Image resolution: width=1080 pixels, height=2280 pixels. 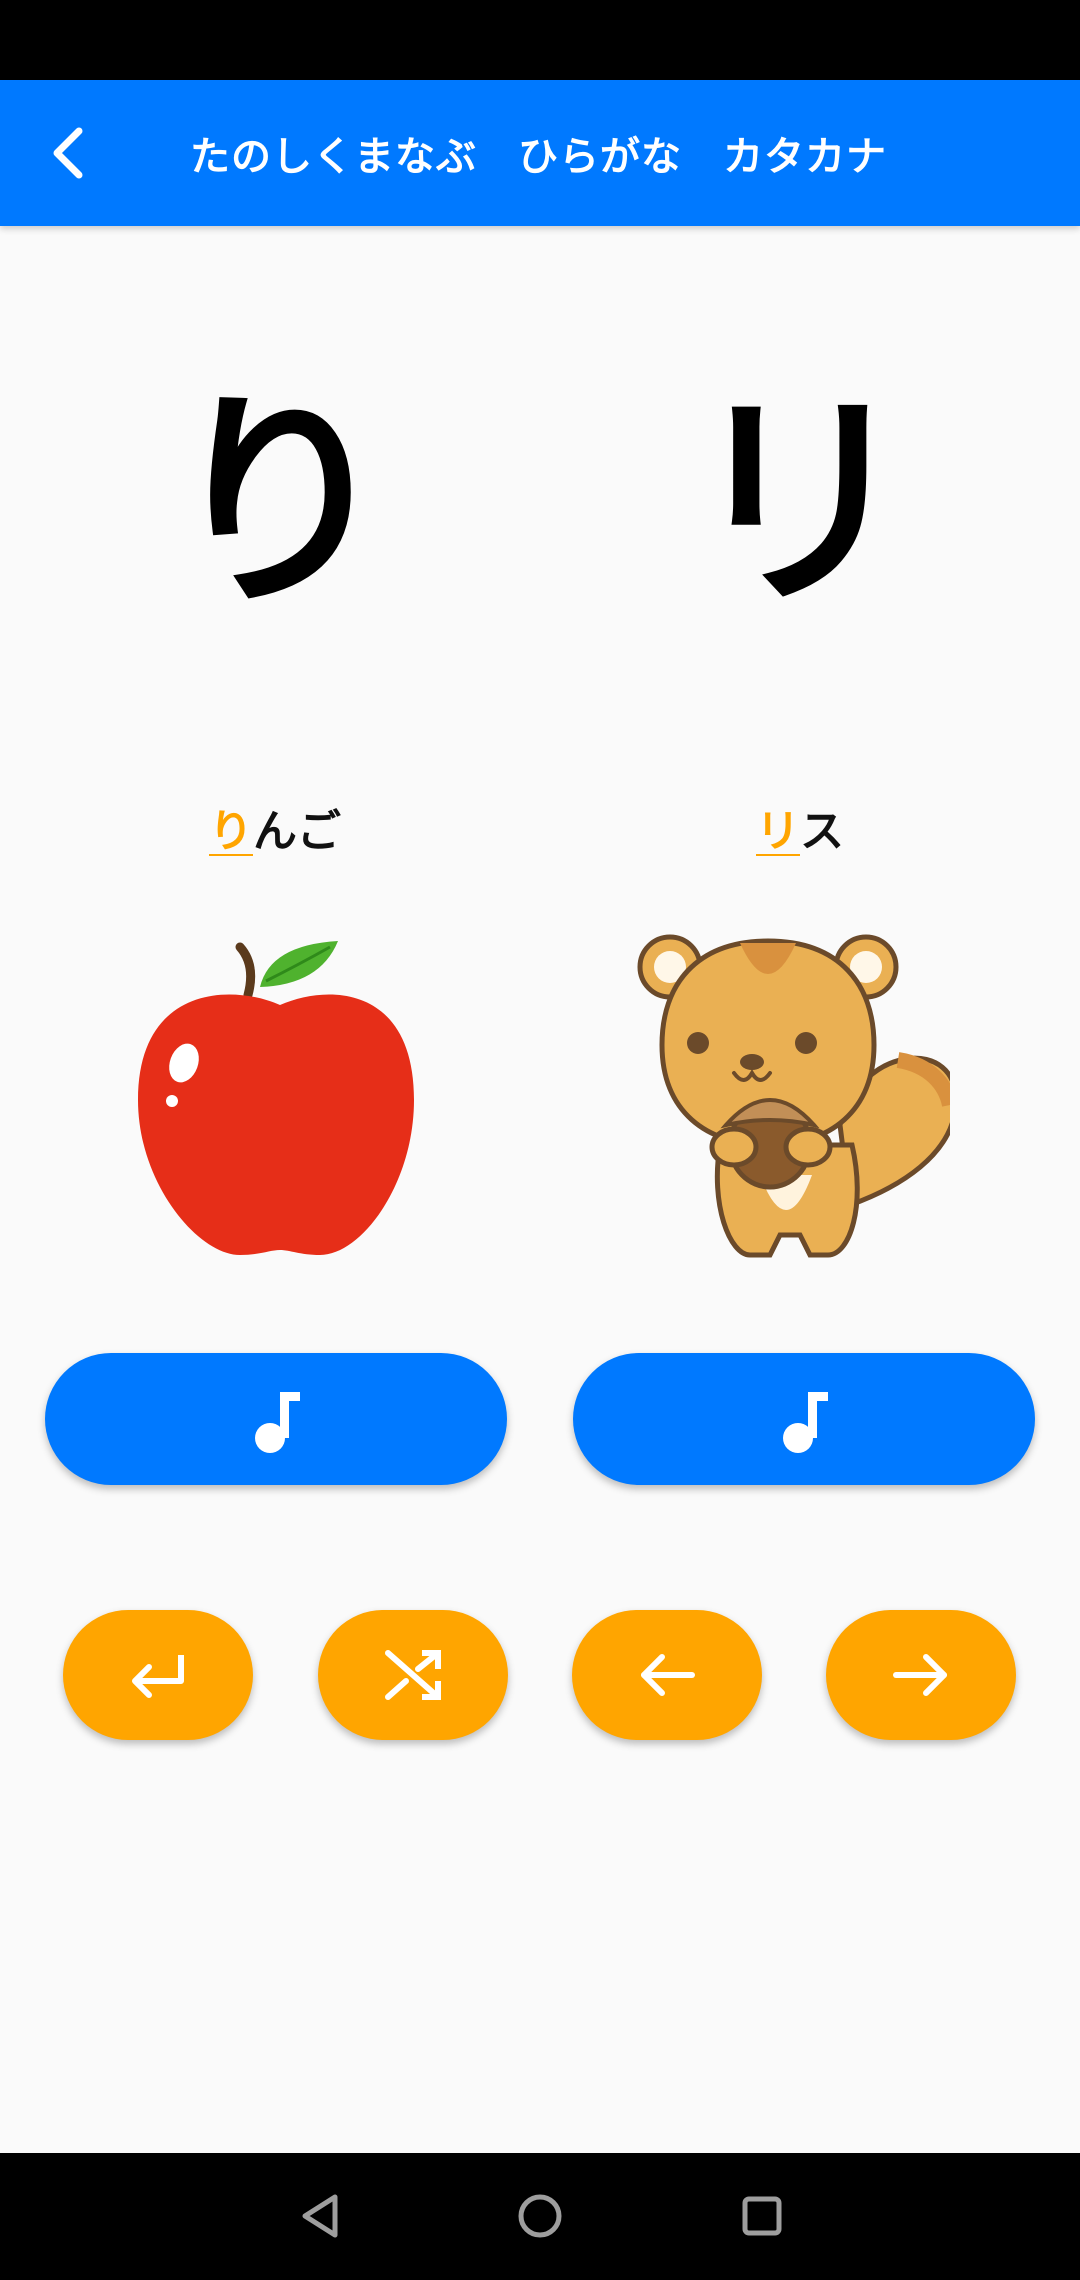 What do you see at coordinates (279, 504) in the screenshot?
I see `hiragana-character: り` at bounding box center [279, 504].